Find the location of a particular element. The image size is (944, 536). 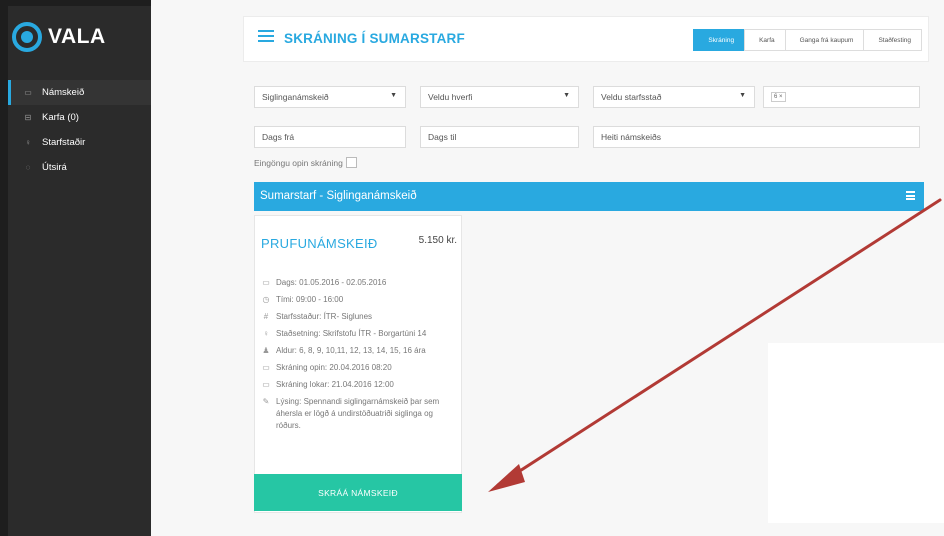

step-registration: Skráning is located at coordinates (719, 40).